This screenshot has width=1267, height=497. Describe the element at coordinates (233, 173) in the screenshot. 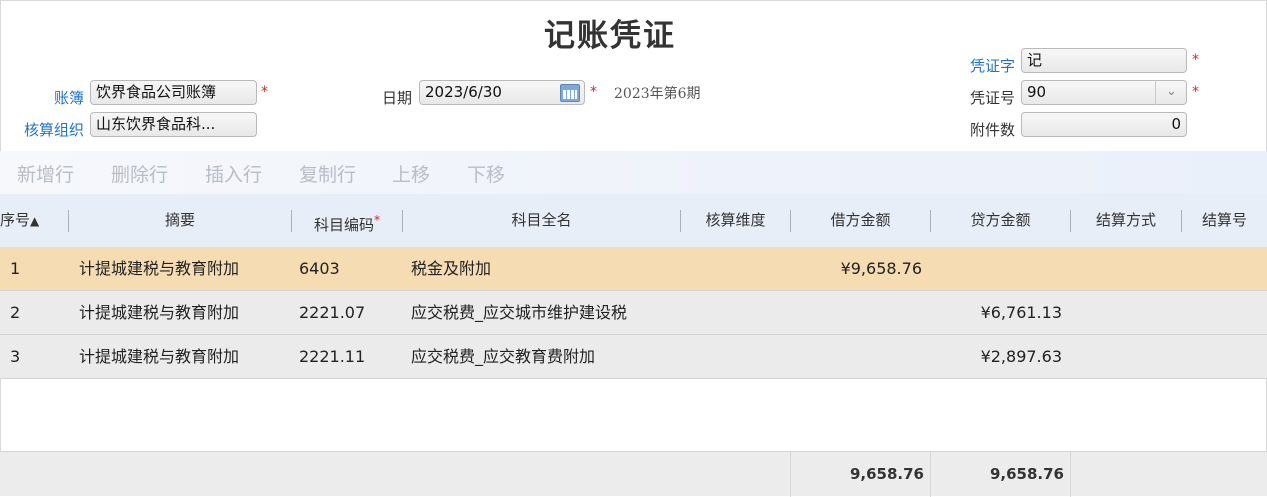

I see `insert-row-button: 插入行` at that location.